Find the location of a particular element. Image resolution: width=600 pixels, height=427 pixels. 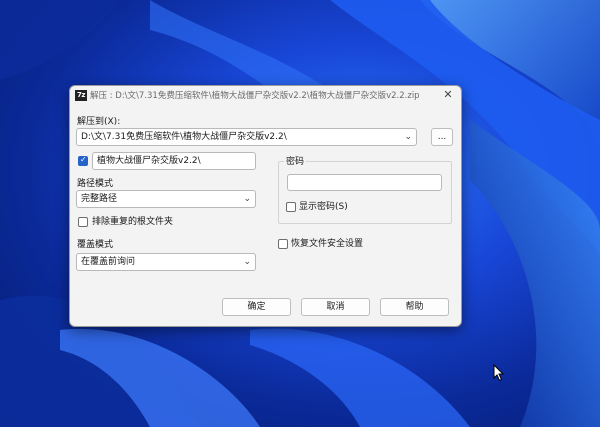

path-mode-label: 路径模式 is located at coordinates (95, 184).